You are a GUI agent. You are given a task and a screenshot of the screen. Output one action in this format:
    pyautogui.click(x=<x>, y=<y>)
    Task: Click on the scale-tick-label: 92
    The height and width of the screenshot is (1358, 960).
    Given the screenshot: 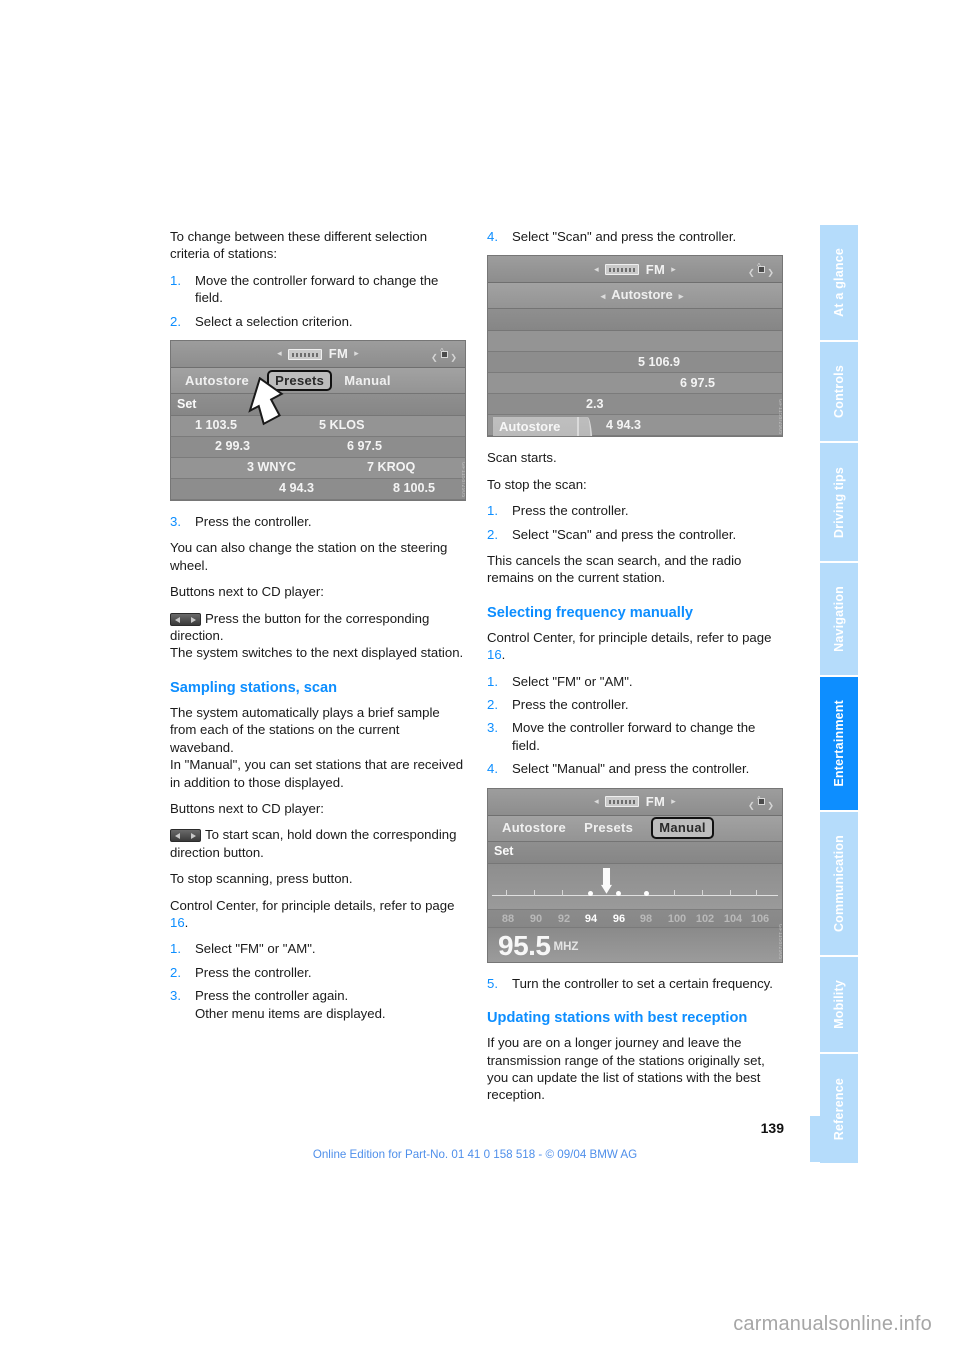 What is the action you would take?
    pyautogui.click(x=564, y=918)
    